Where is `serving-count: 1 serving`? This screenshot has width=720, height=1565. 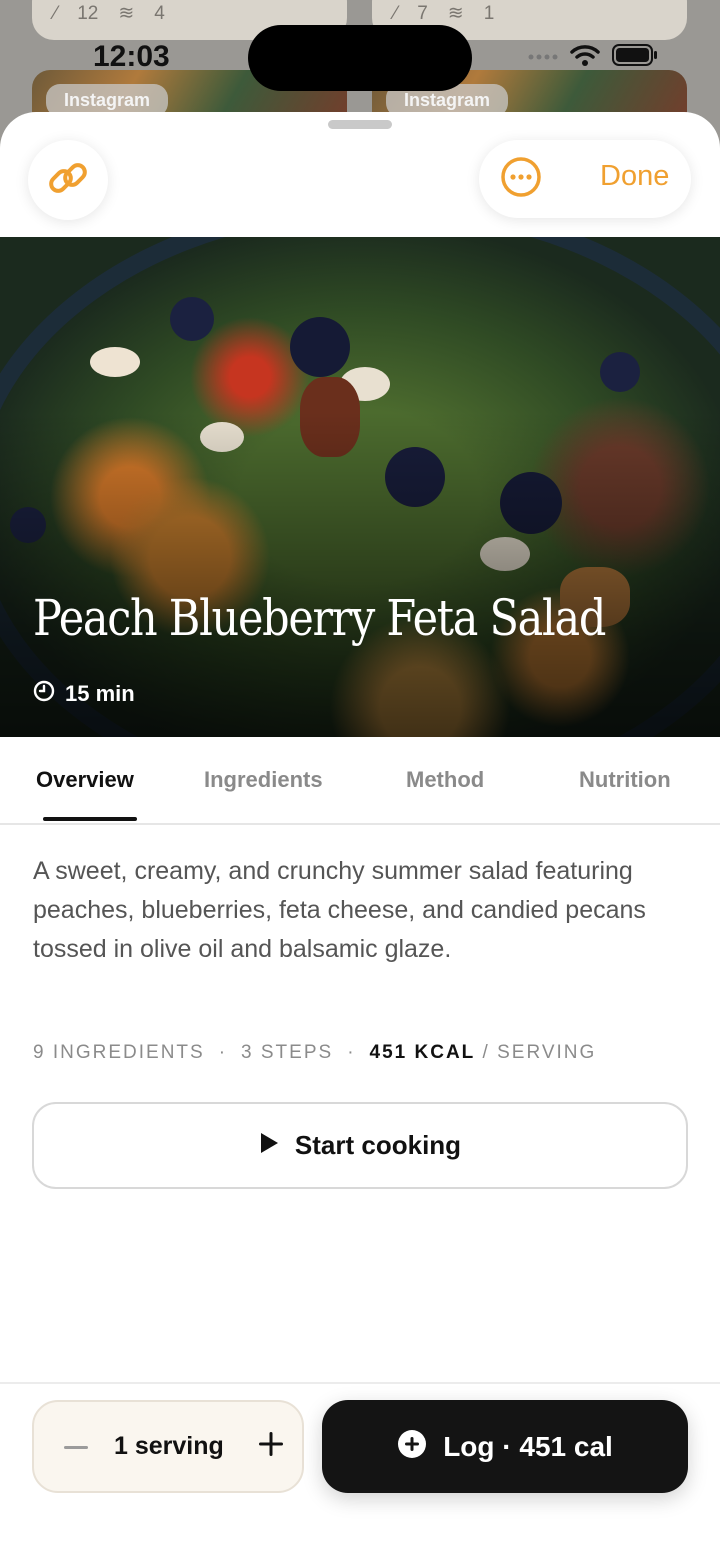
serving-count: 1 serving is located at coordinates (169, 1446).